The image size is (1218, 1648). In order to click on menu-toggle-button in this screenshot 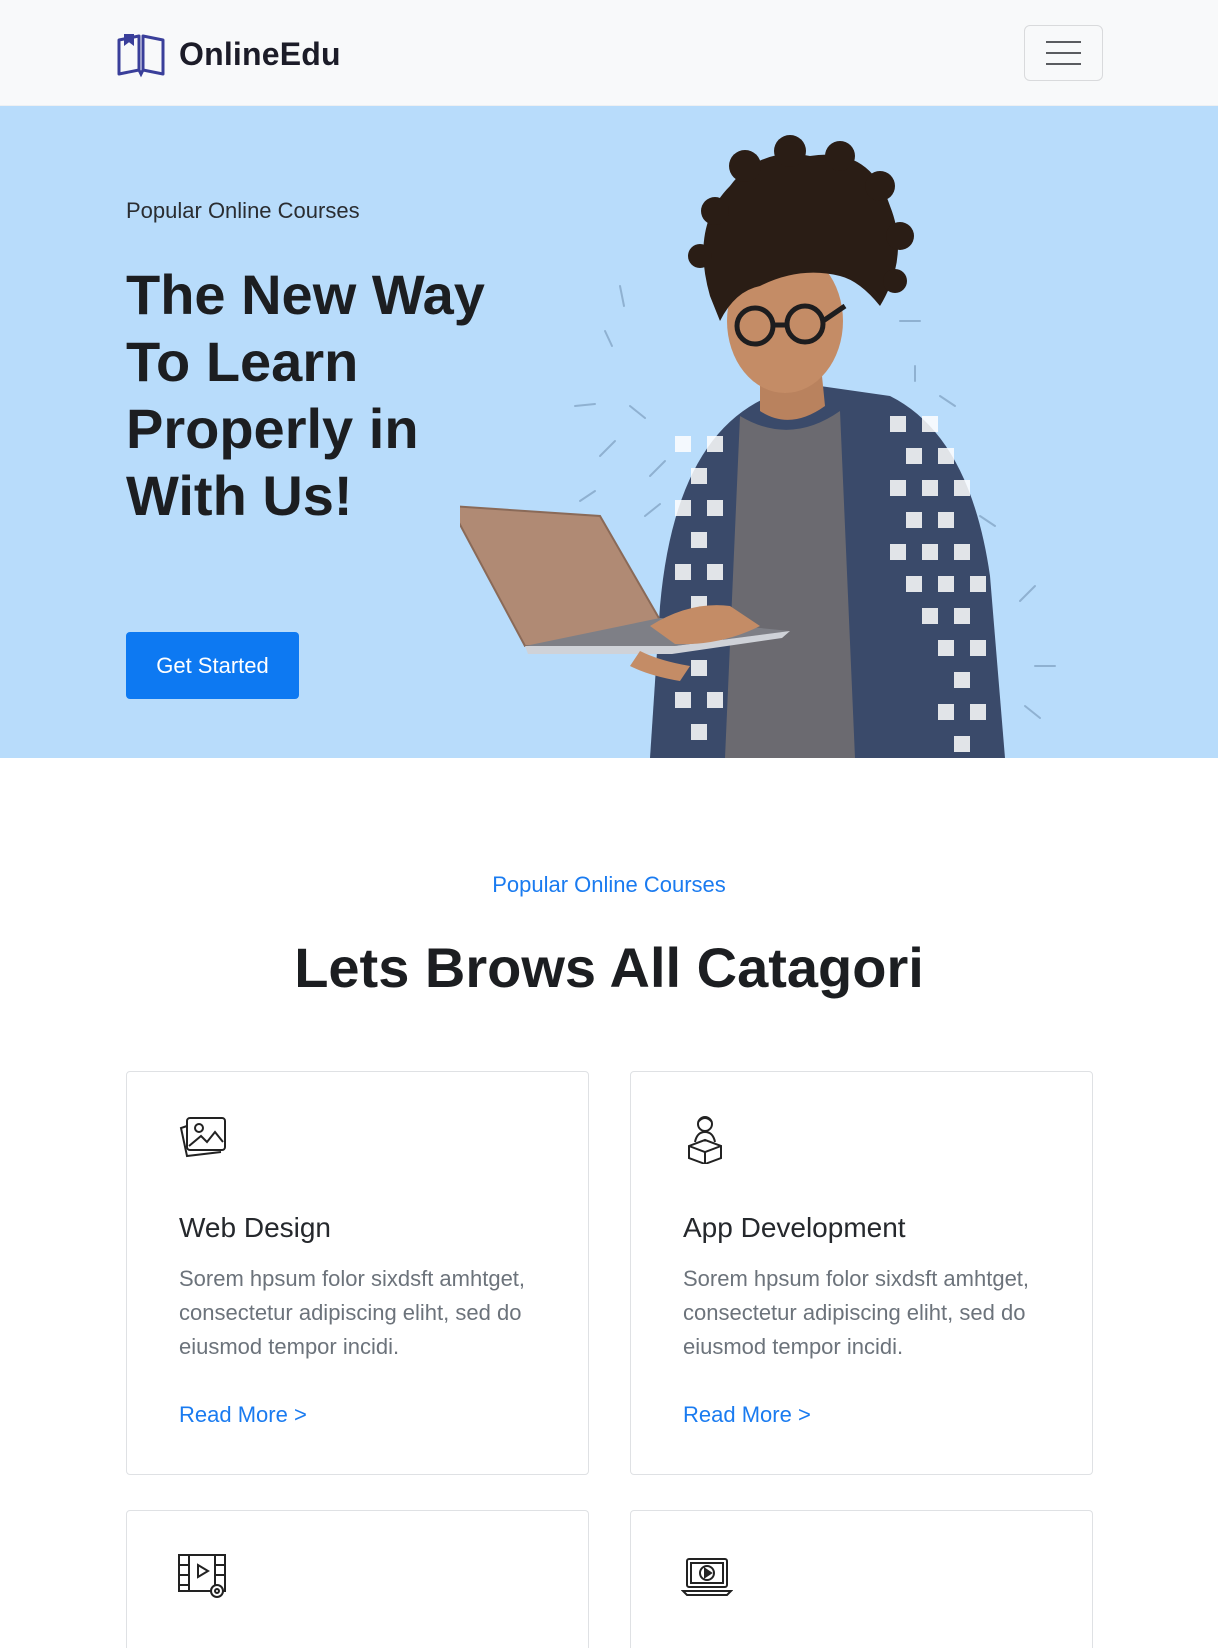, I will do `click(1063, 53)`.